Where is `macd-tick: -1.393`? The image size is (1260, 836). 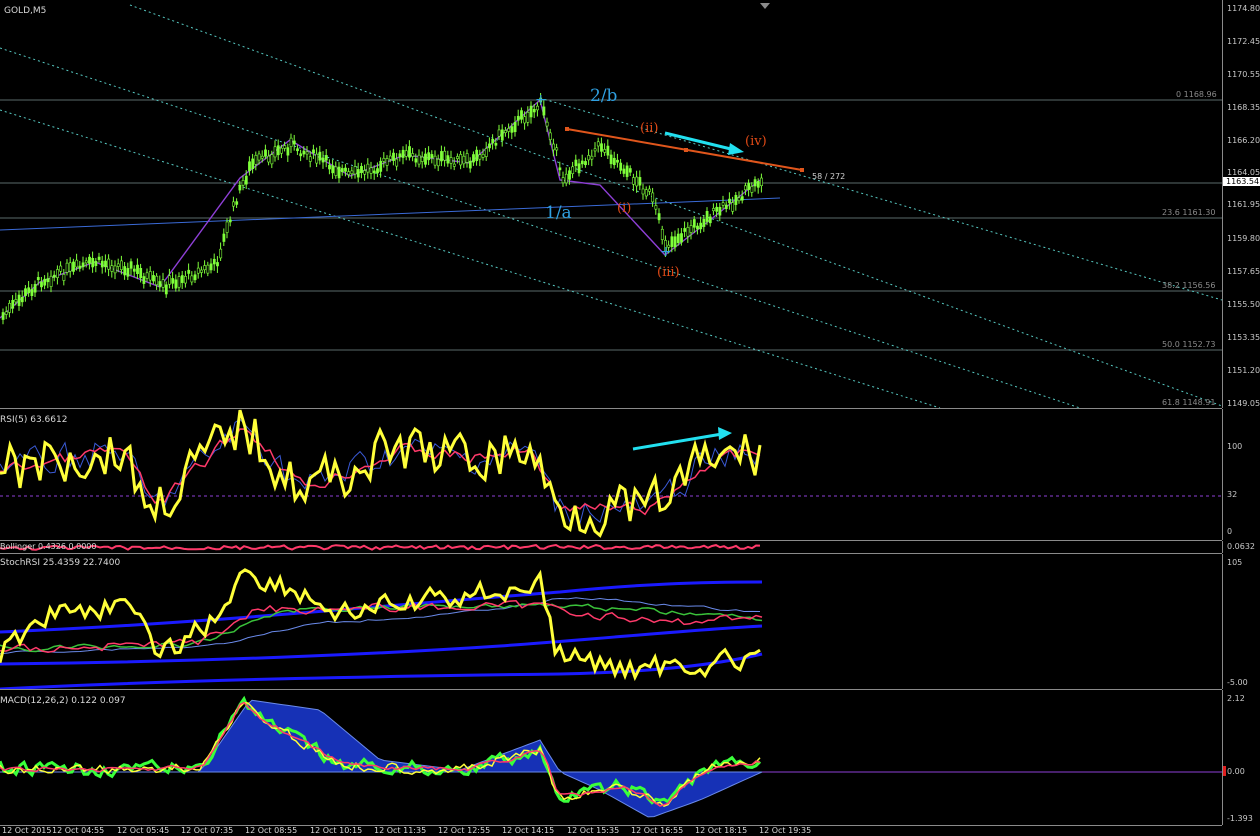 macd-tick: -1.393 is located at coordinates (1240, 818).